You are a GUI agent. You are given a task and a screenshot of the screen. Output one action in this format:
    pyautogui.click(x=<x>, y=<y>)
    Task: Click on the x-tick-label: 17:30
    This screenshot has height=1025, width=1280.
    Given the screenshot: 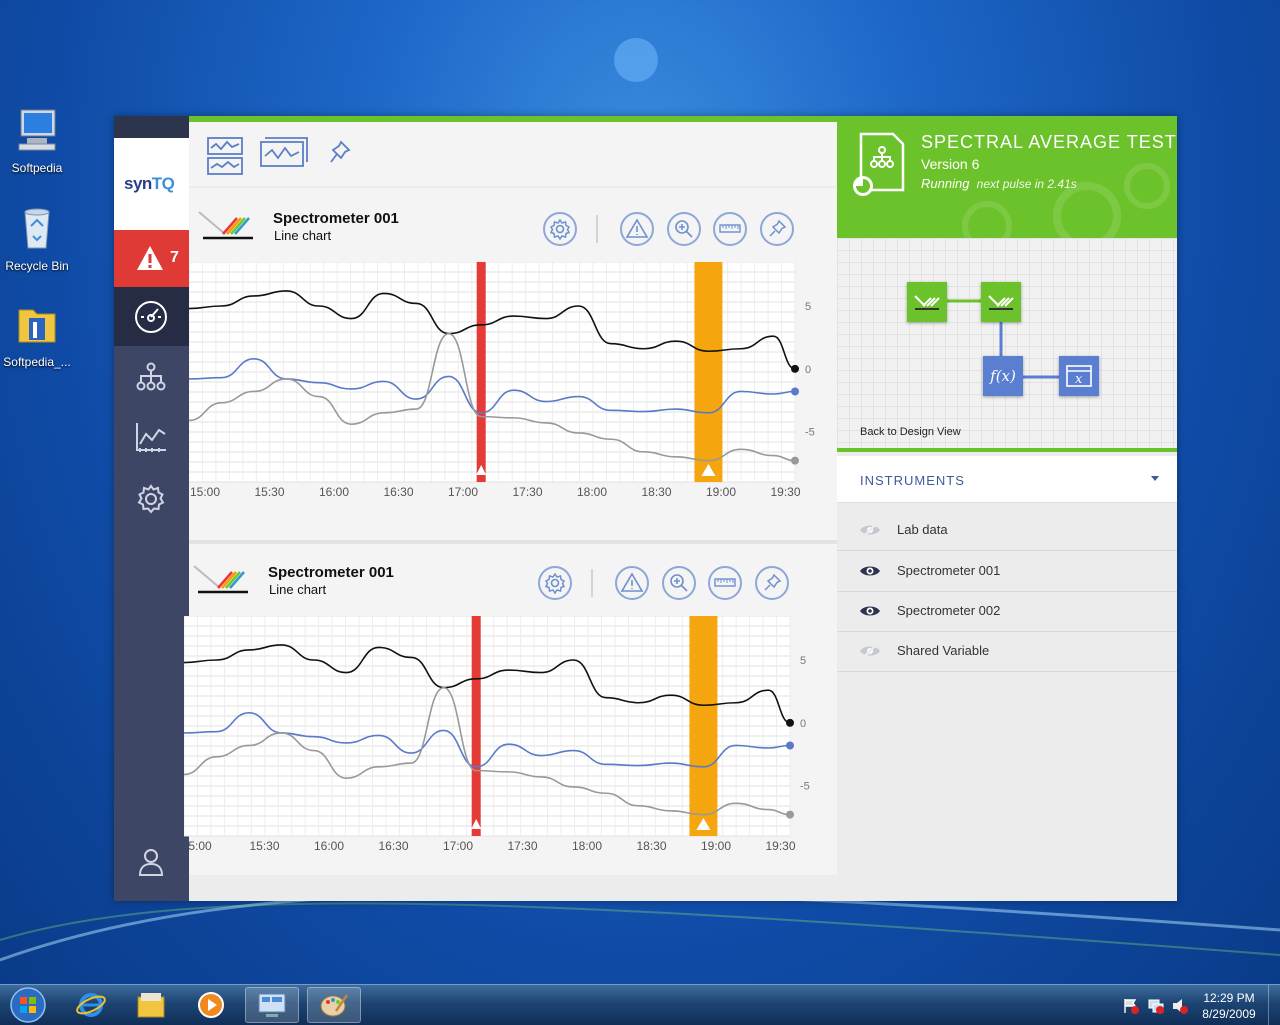 What is the action you would take?
    pyautogui.click(x=527, y=492)
    